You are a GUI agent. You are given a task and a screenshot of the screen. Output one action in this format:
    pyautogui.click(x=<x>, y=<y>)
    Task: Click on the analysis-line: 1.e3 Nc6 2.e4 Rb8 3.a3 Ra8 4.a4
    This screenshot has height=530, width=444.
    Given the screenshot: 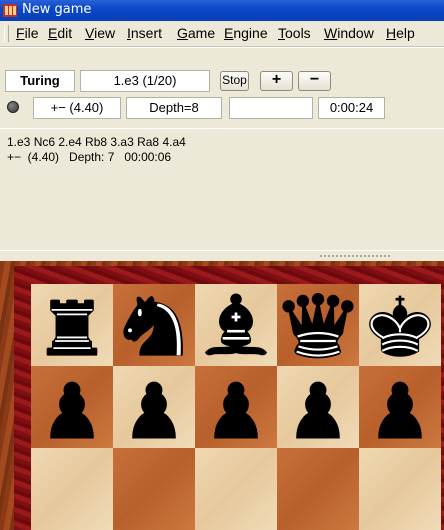 What is the action you would take?
    pyautogui.click(x=96, y=142)
    